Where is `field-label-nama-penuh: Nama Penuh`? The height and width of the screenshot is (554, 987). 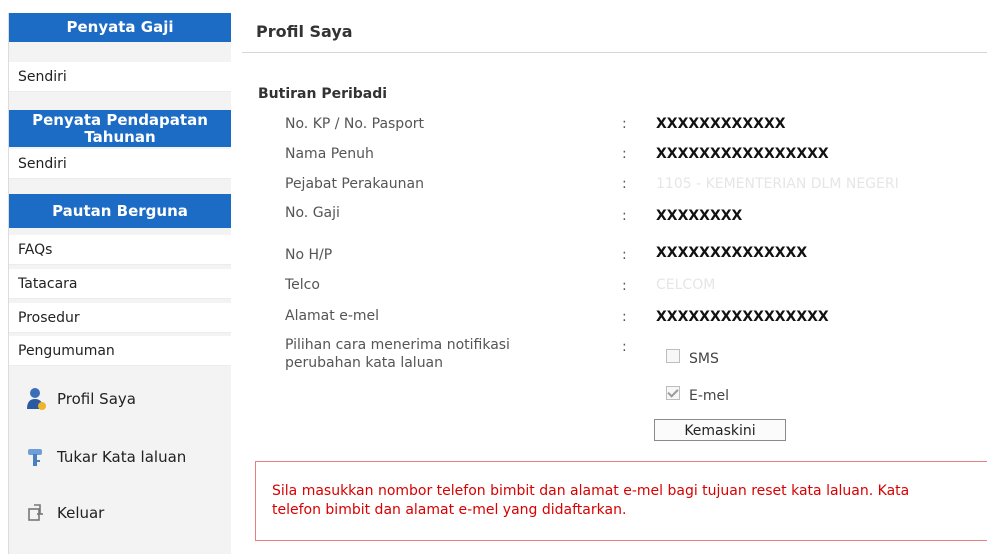 field-label-nama-penuh: Nama Penuh is located at coordinates (329, 154).